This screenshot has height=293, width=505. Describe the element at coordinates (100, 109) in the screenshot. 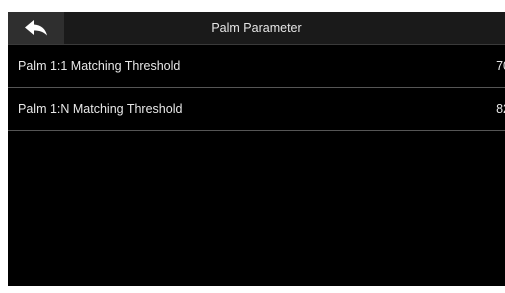

I see `list-item-label: Palm 1:N Matching Threshold` at that location.